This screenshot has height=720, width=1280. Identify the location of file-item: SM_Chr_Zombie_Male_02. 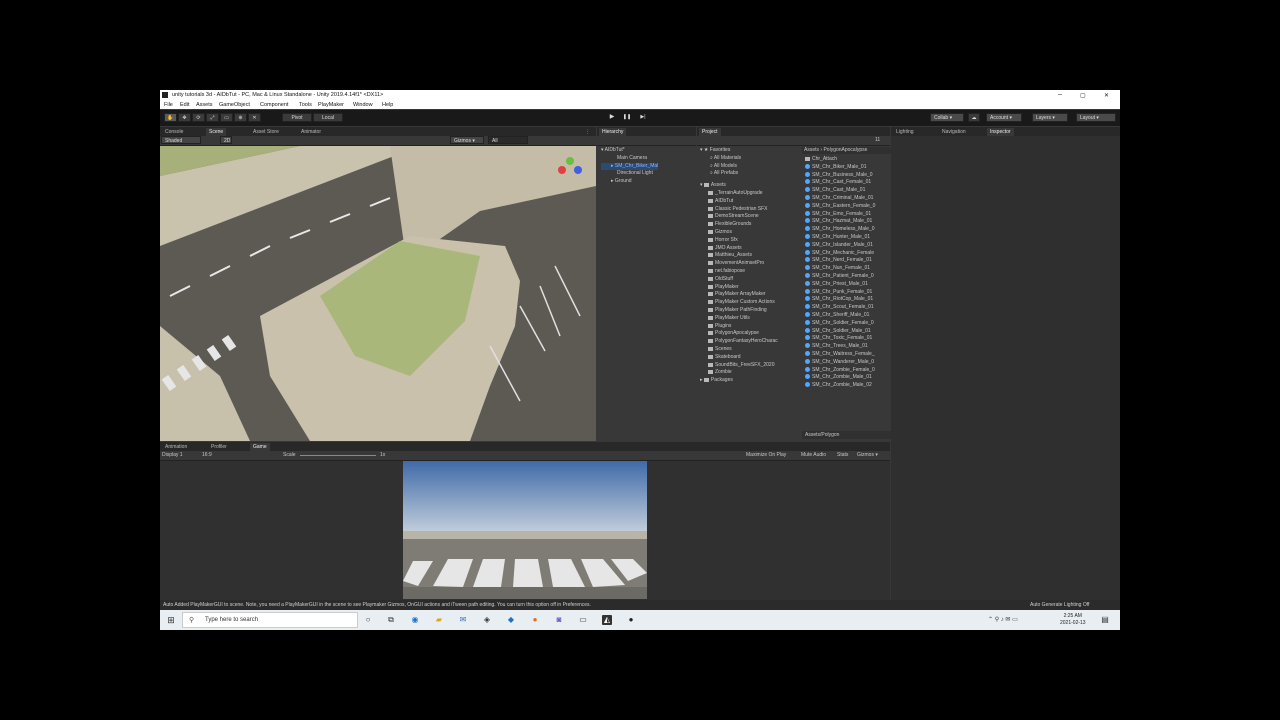
(847, 386).